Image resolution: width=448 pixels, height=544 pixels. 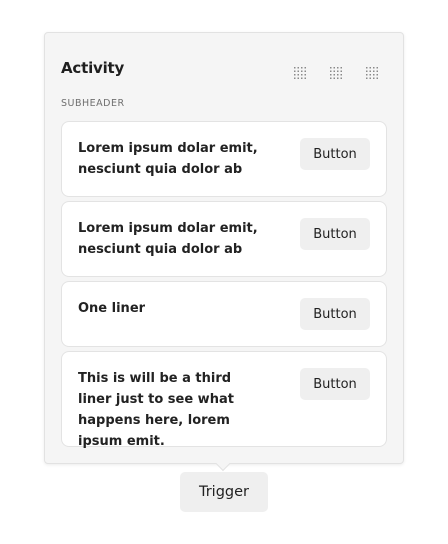 I want to click on popover-title: Activity, so click(x=93, y=68).